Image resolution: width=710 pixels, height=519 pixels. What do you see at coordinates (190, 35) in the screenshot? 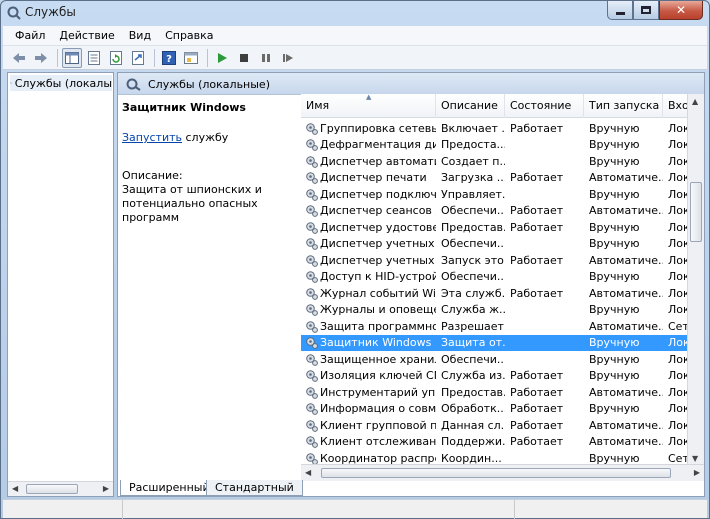
I see `menu-help: Справка` at bounding box center [190, 35].